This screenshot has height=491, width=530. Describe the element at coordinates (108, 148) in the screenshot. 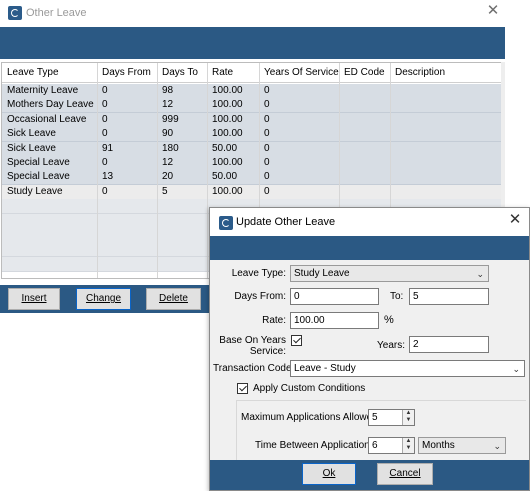

I see `cell-days-from: 91` at that location.